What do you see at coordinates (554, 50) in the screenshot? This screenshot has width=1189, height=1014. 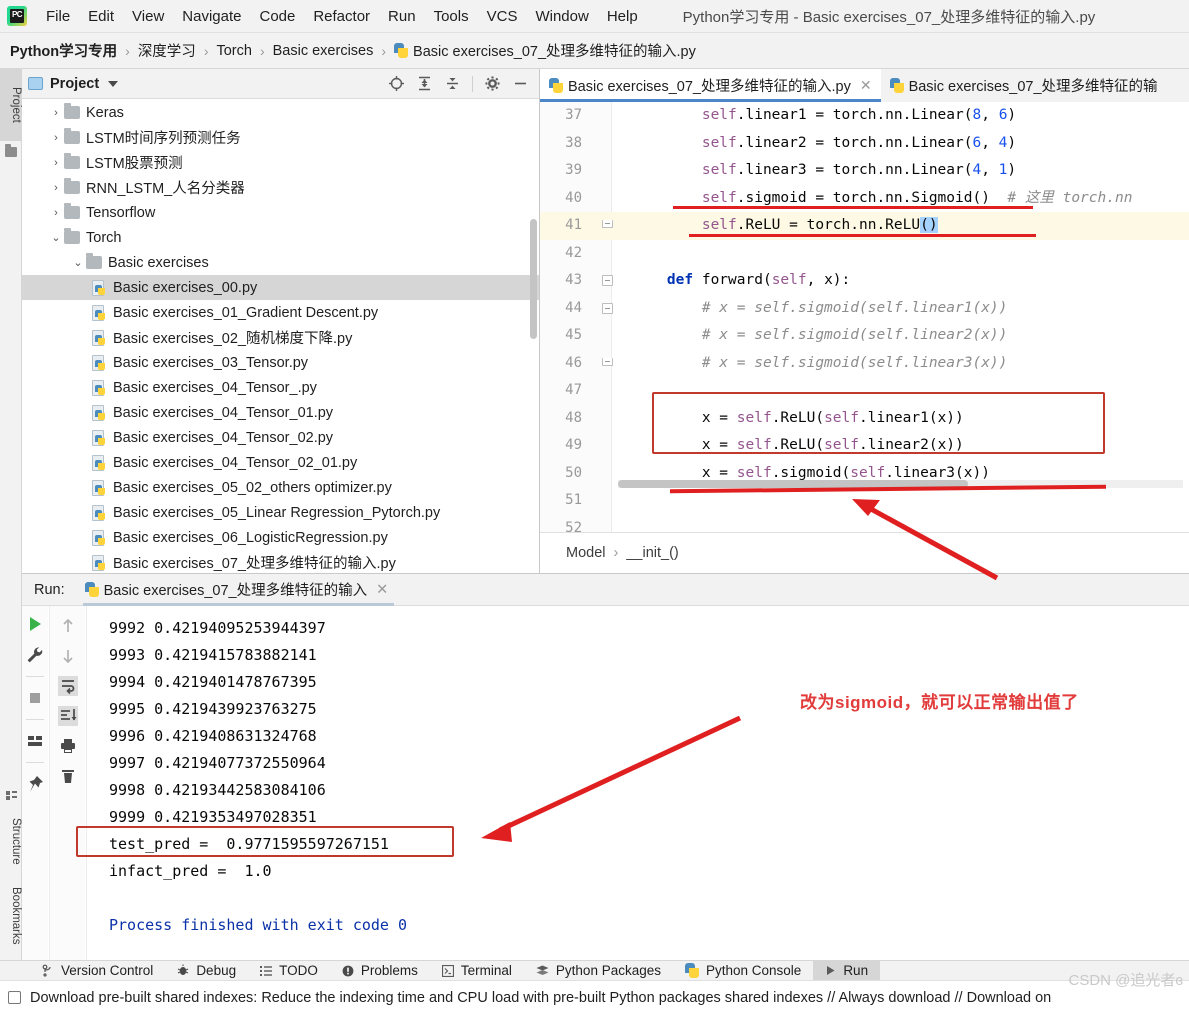 I see `breadcrumb-item-file: Basic exercises_07_处理多维特征的输入.py` at bounding box center [554, 50].